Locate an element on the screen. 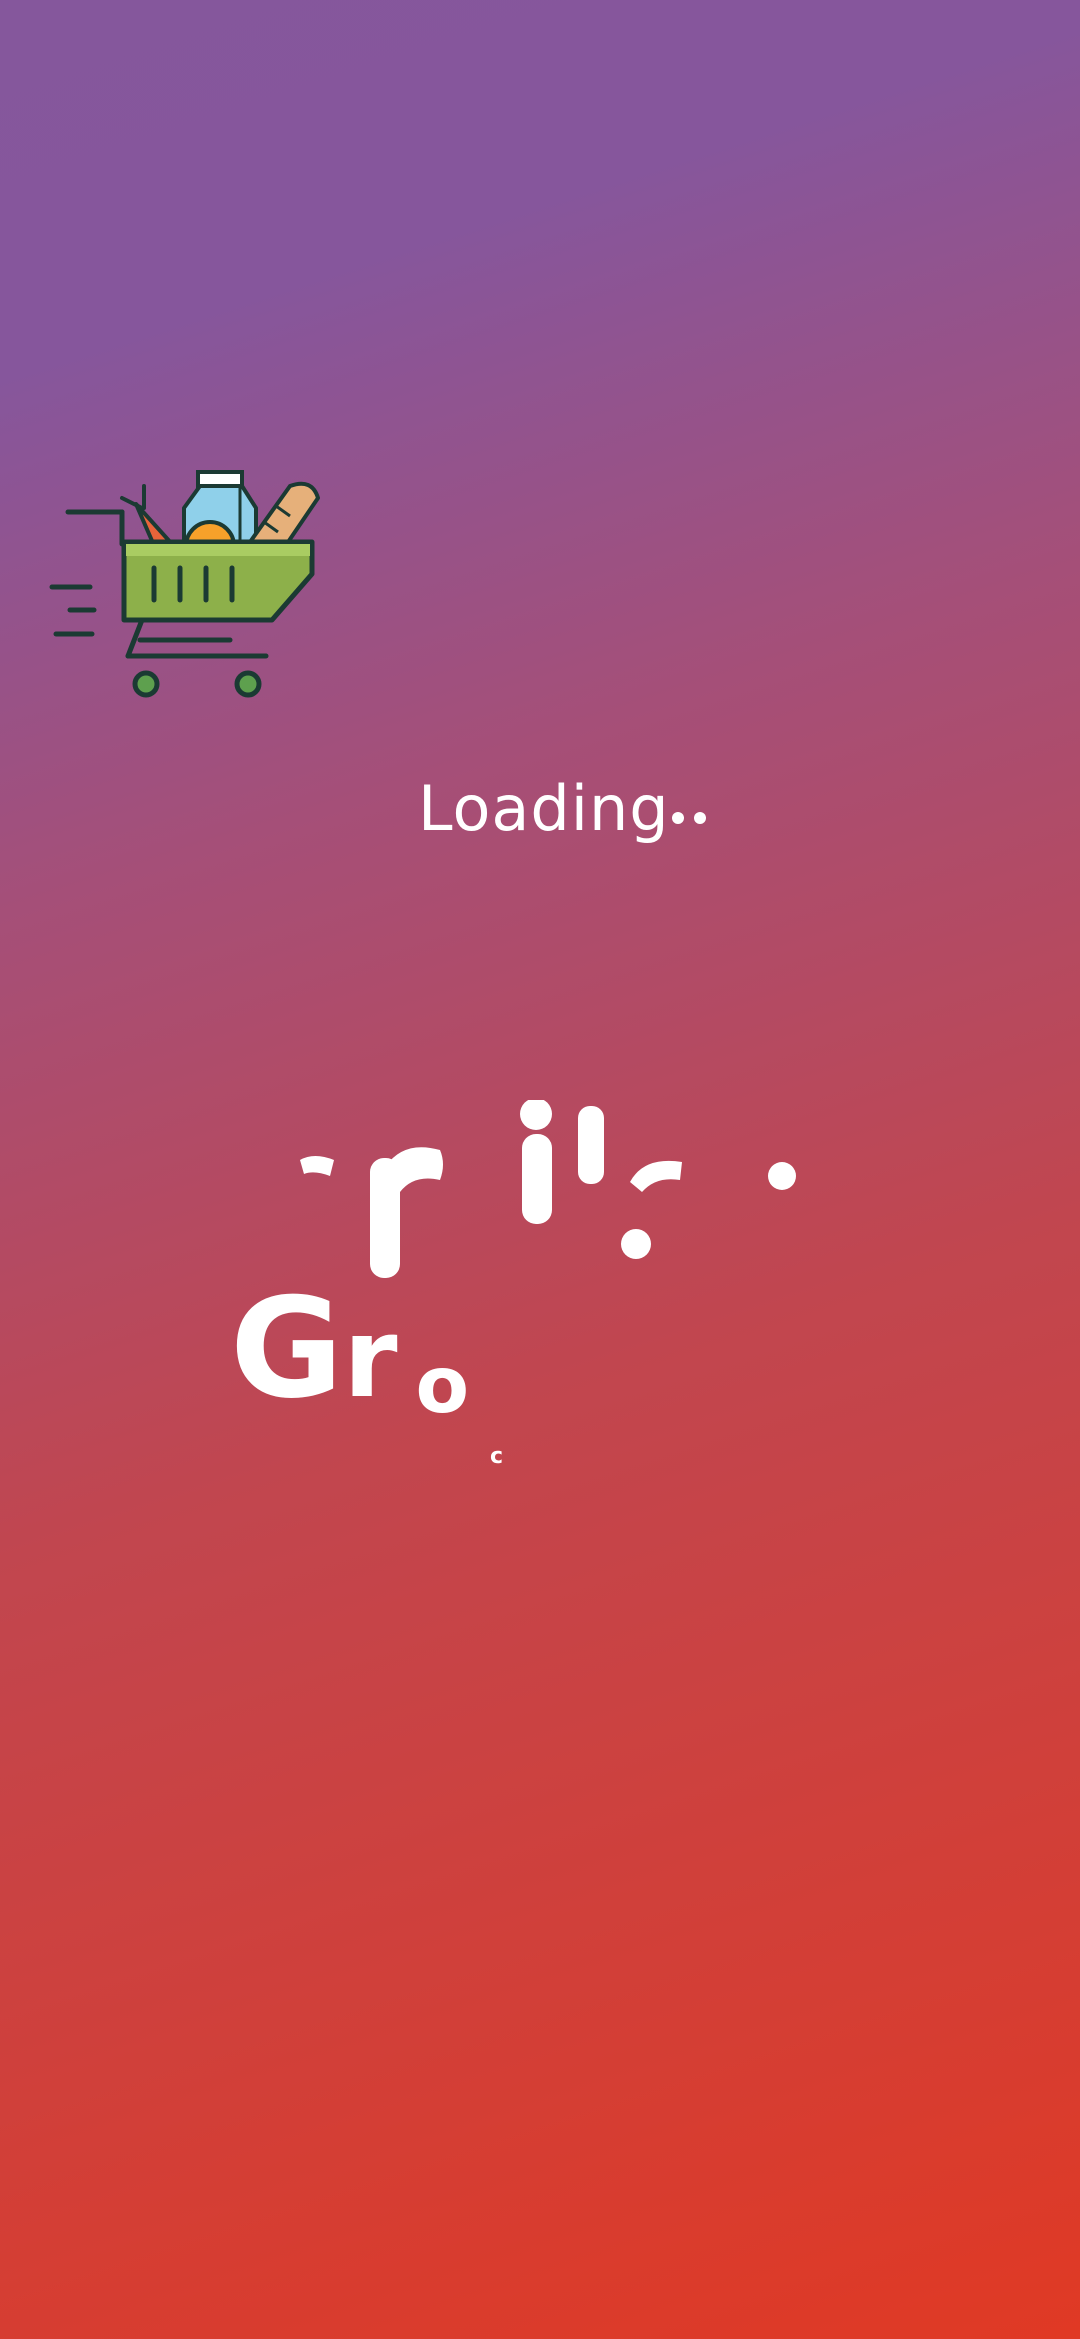 The image size is (1080, 2339). brand-letter-o: o is located at coordinates (442, 1386).